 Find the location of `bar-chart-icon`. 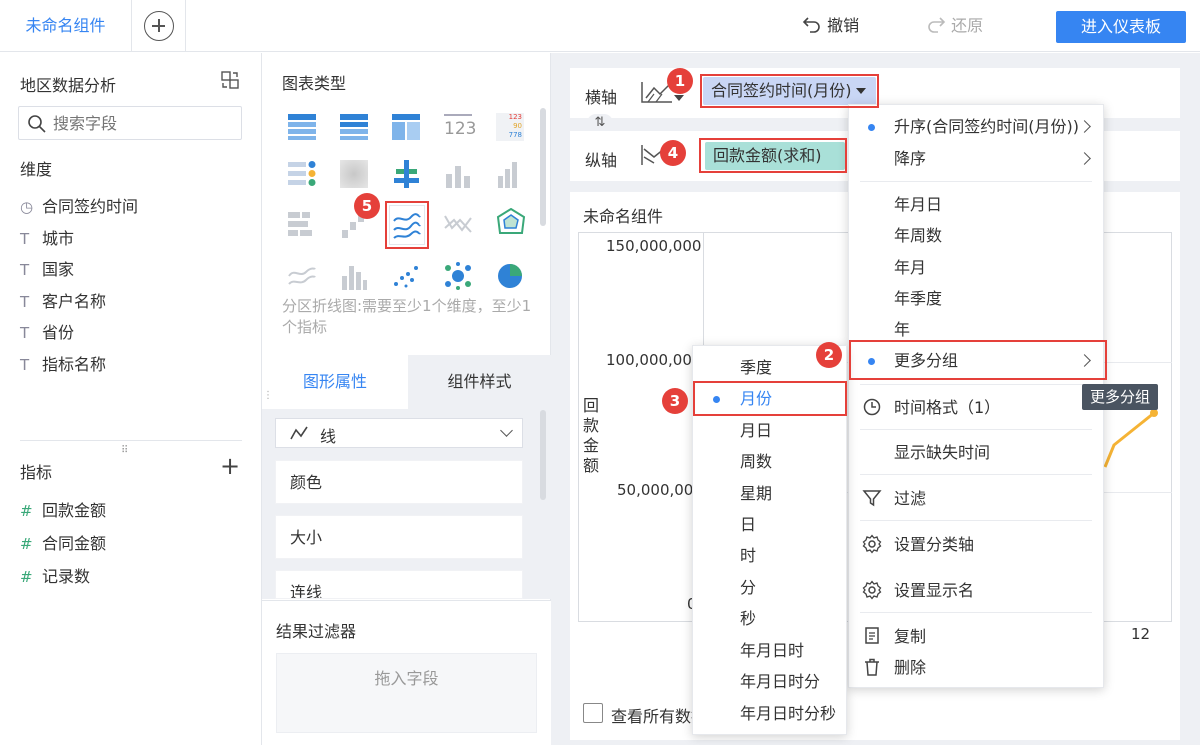

bar-chart-icon is located at coordinates (458, 174).